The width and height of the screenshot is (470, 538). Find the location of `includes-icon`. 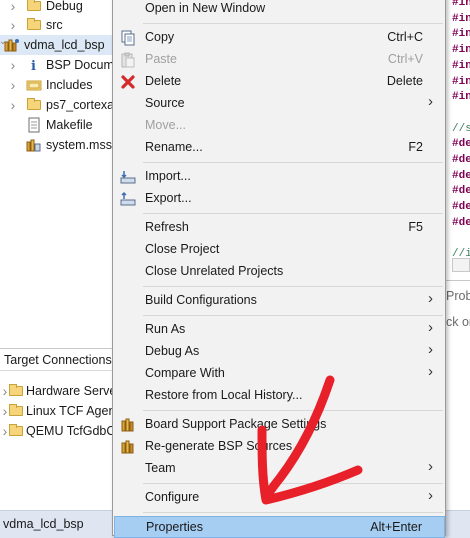

includes-icon is located at coordinates (34, 85).